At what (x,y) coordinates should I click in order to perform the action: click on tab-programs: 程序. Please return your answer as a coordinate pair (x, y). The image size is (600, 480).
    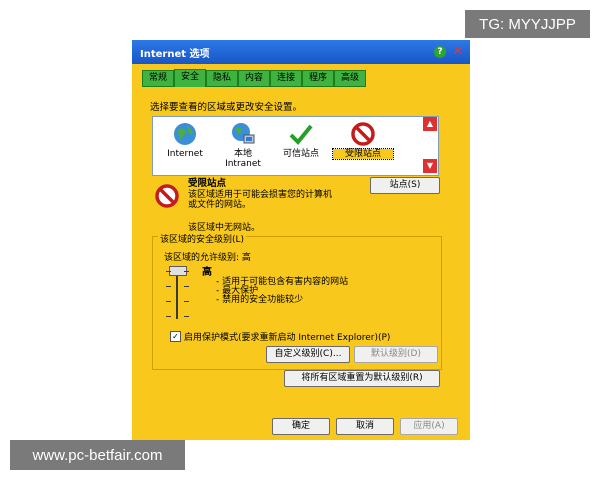
    Looking at the image, I should click on (318, 78).